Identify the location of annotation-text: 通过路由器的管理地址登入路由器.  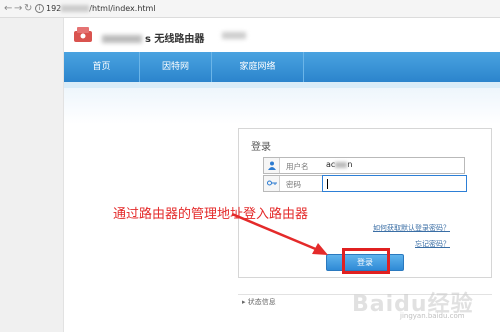
(211, 214).